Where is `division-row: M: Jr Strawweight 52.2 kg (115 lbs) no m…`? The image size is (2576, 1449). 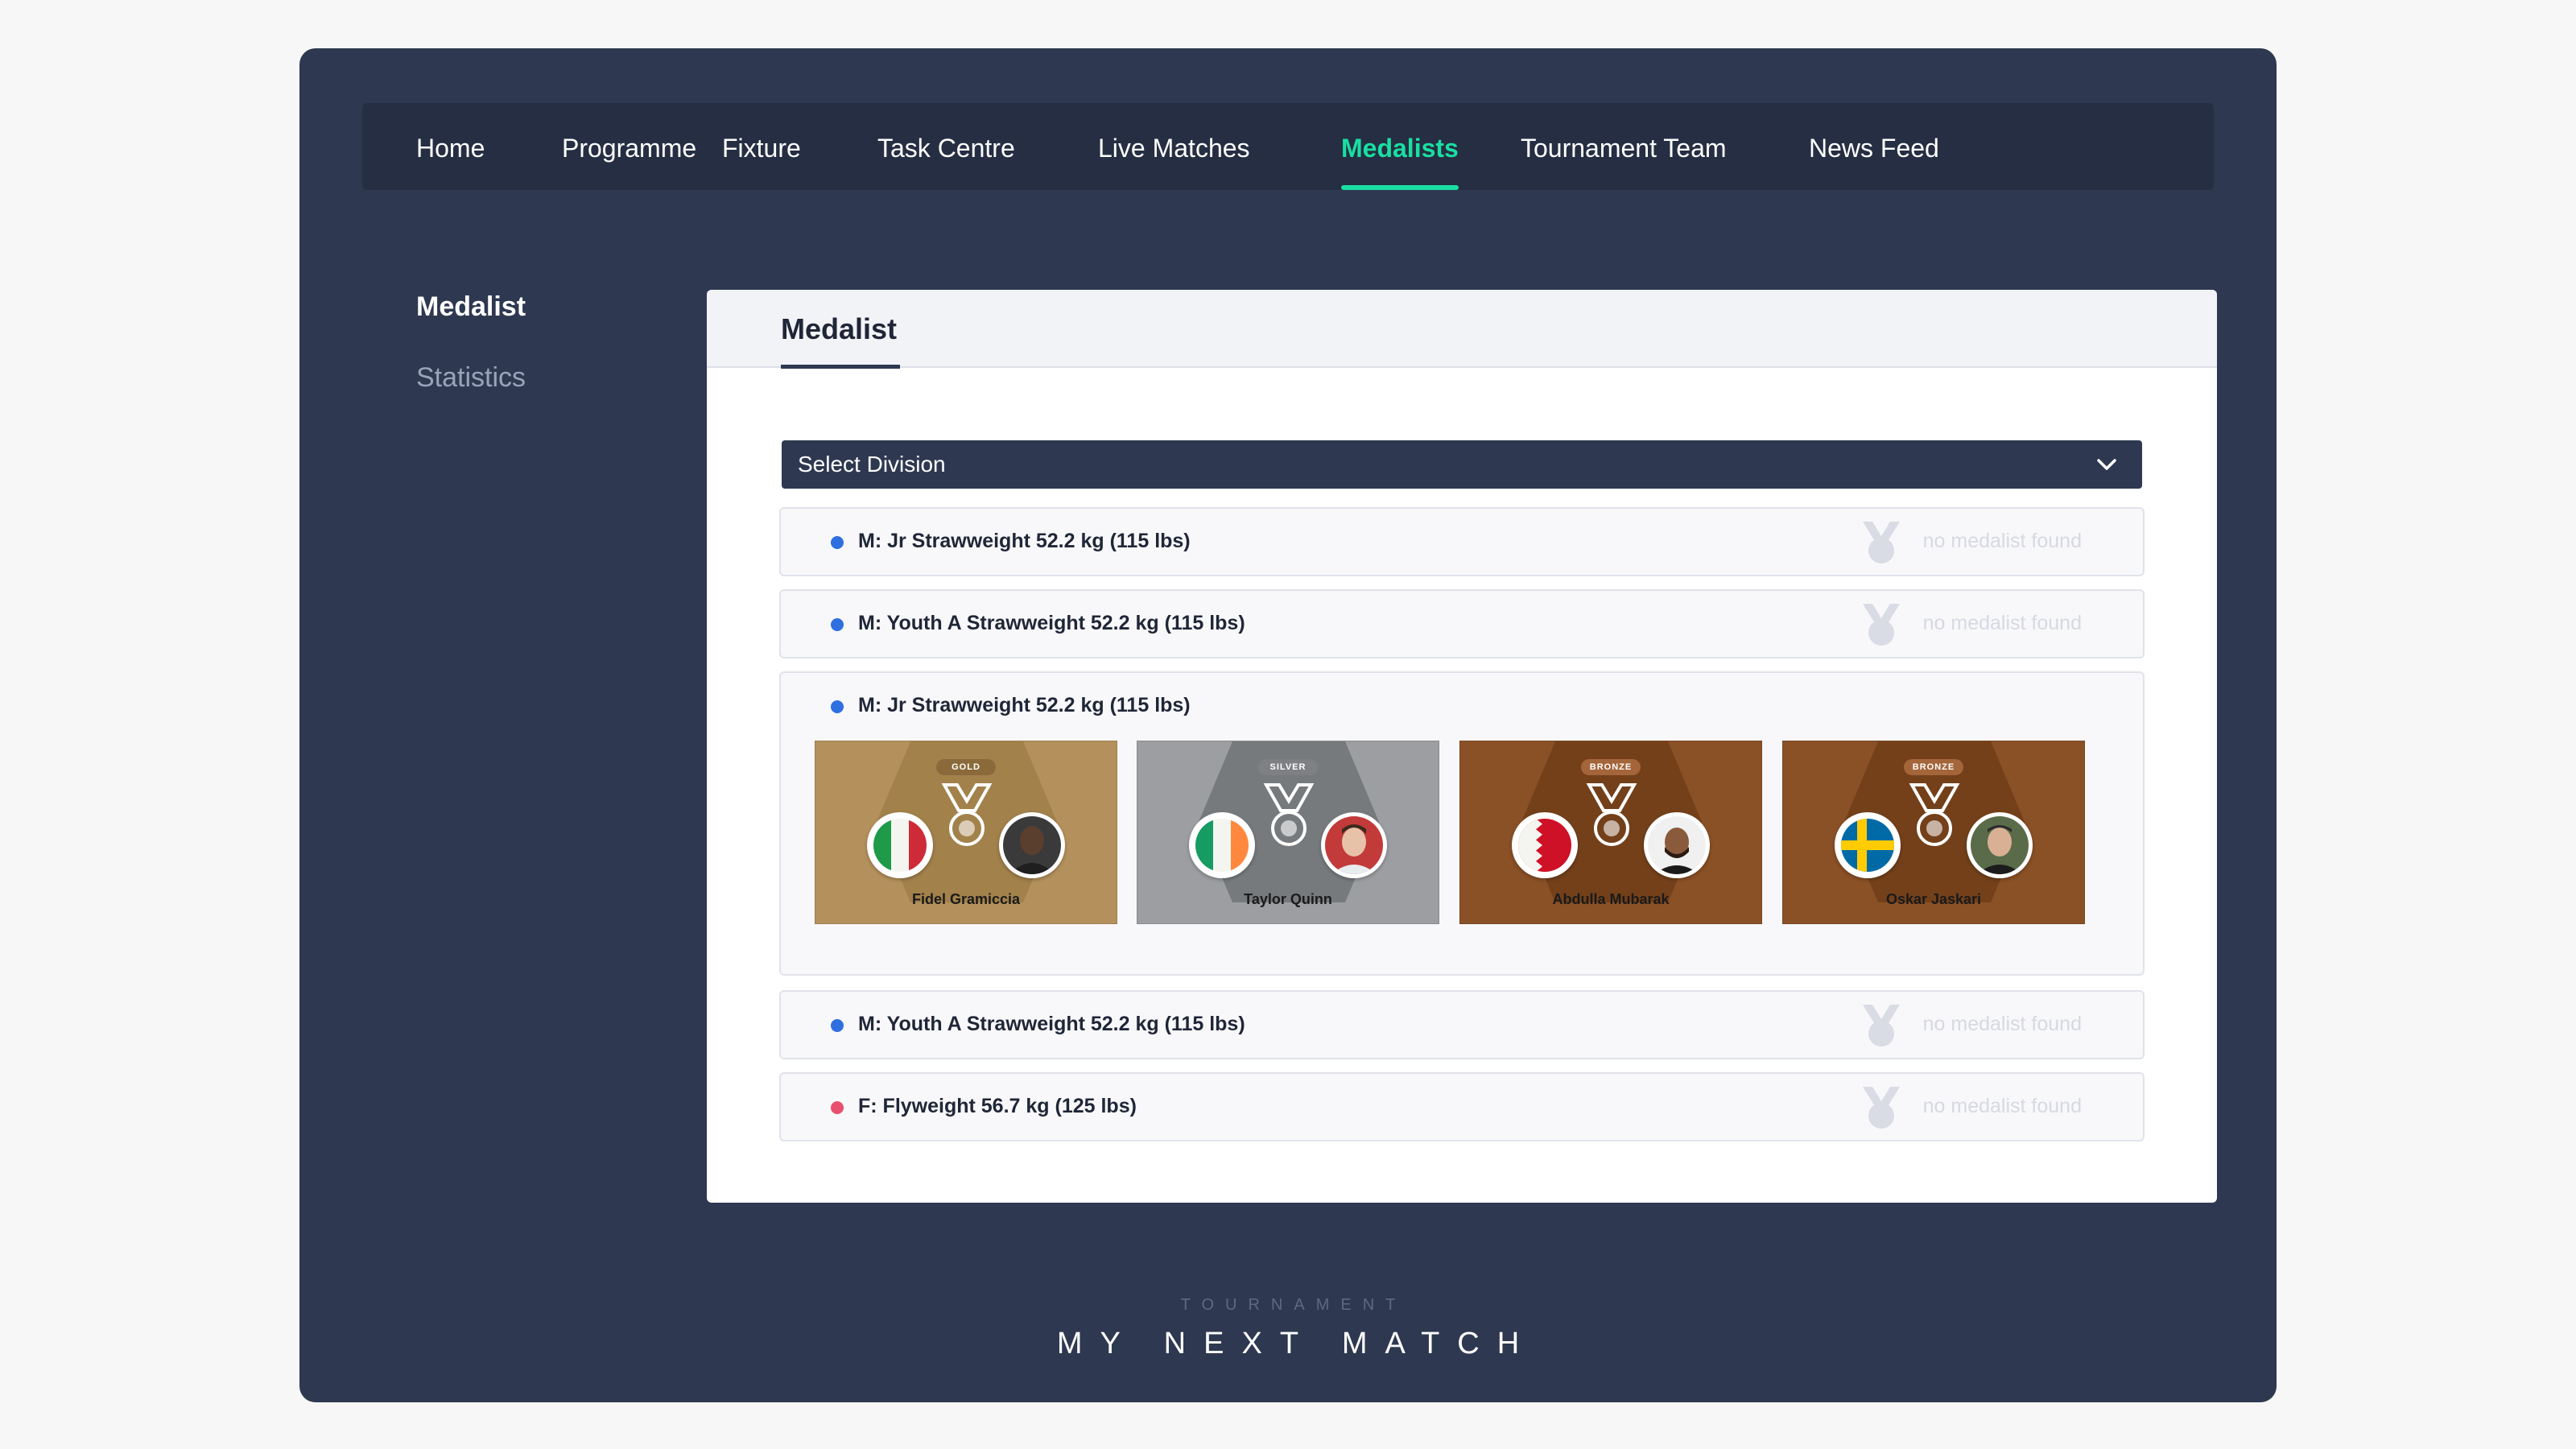
division-row: M: Jr Strawweight 52.2 kg (115 lbs) no m… is located at coordinates (1462, 541).